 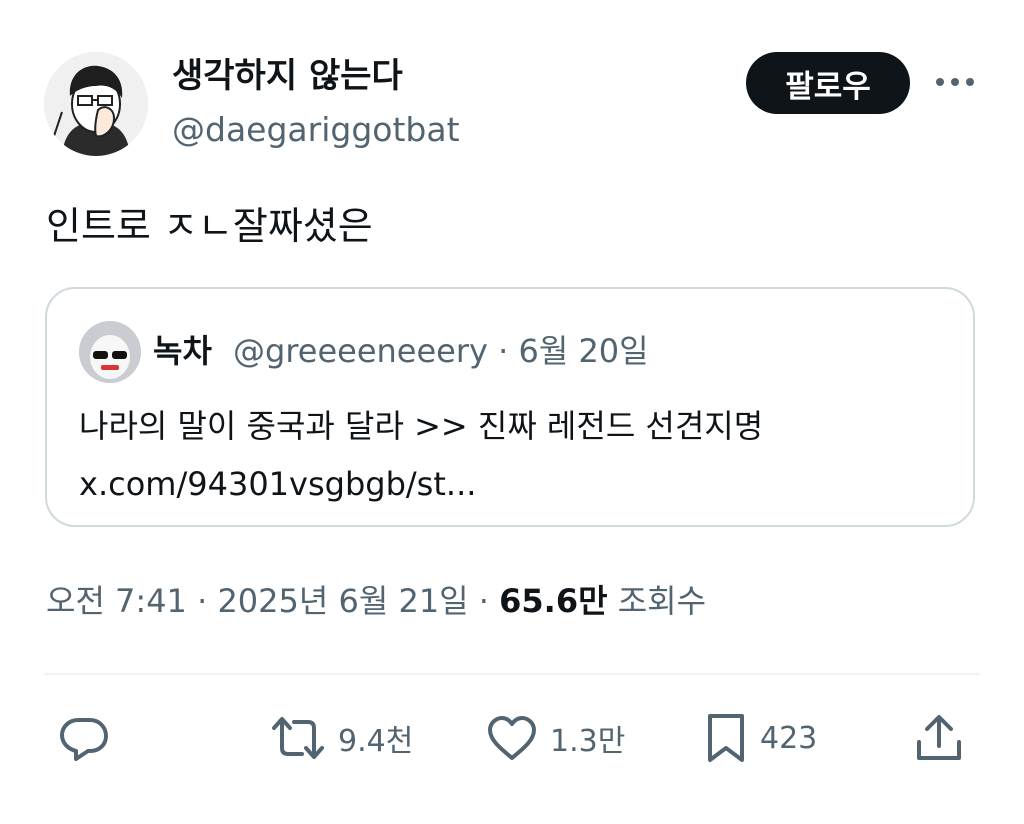 I want to click on reply-icon, so click(x=84, y=739).